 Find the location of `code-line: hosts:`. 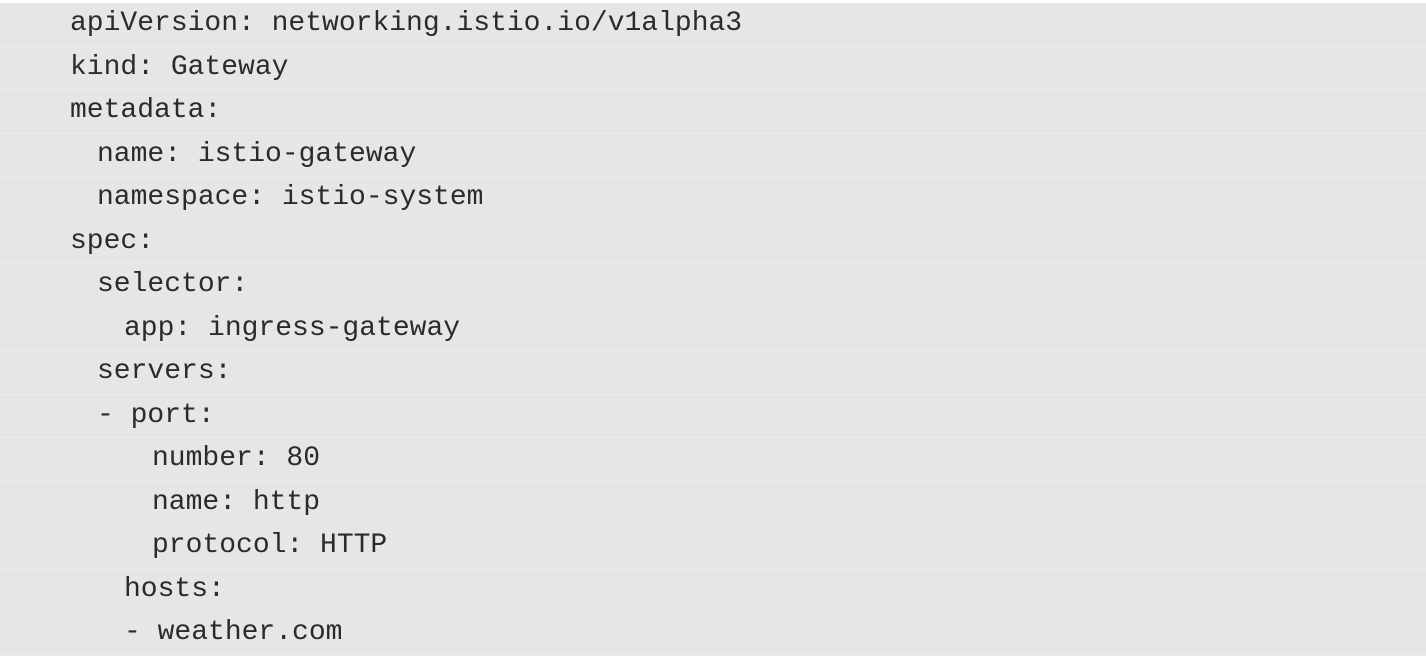

code-line: hosts: is located at coordinates (713, 590).